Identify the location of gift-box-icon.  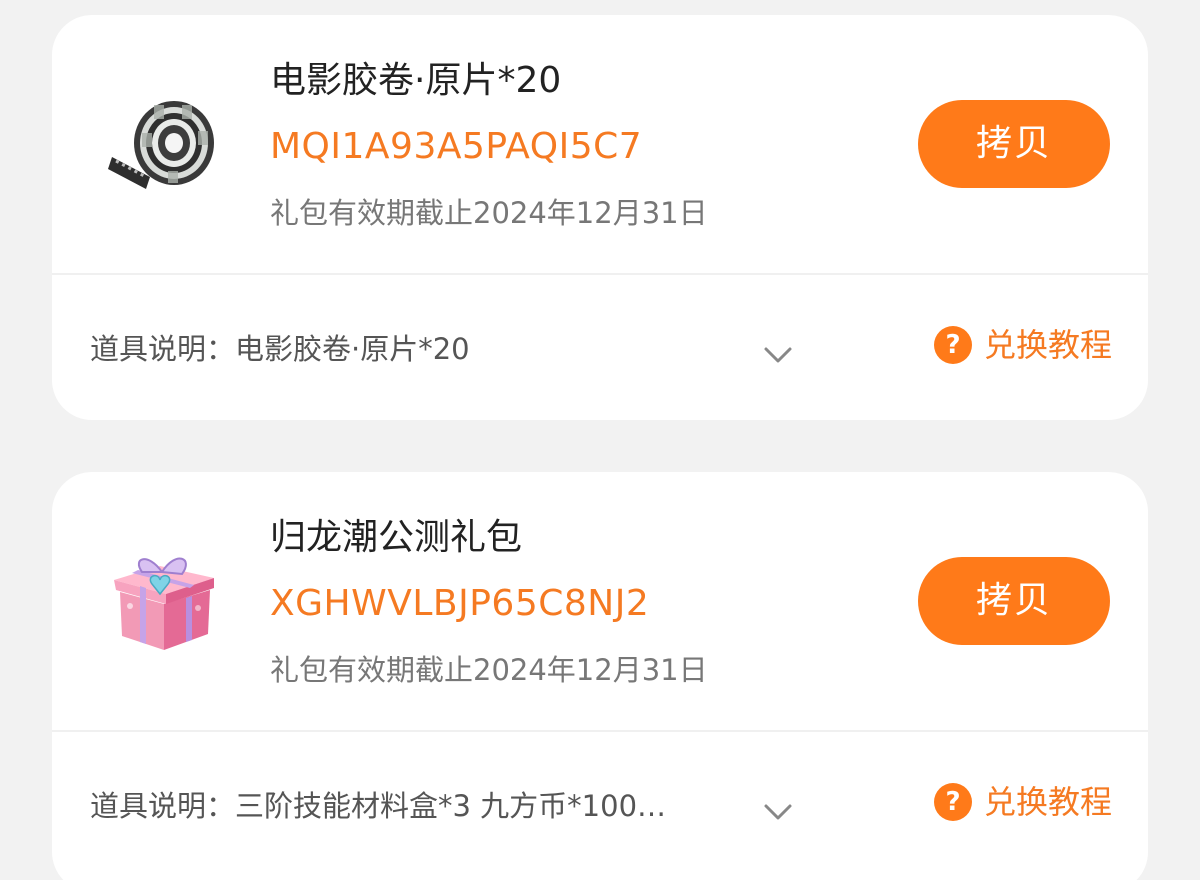
(162, 602).